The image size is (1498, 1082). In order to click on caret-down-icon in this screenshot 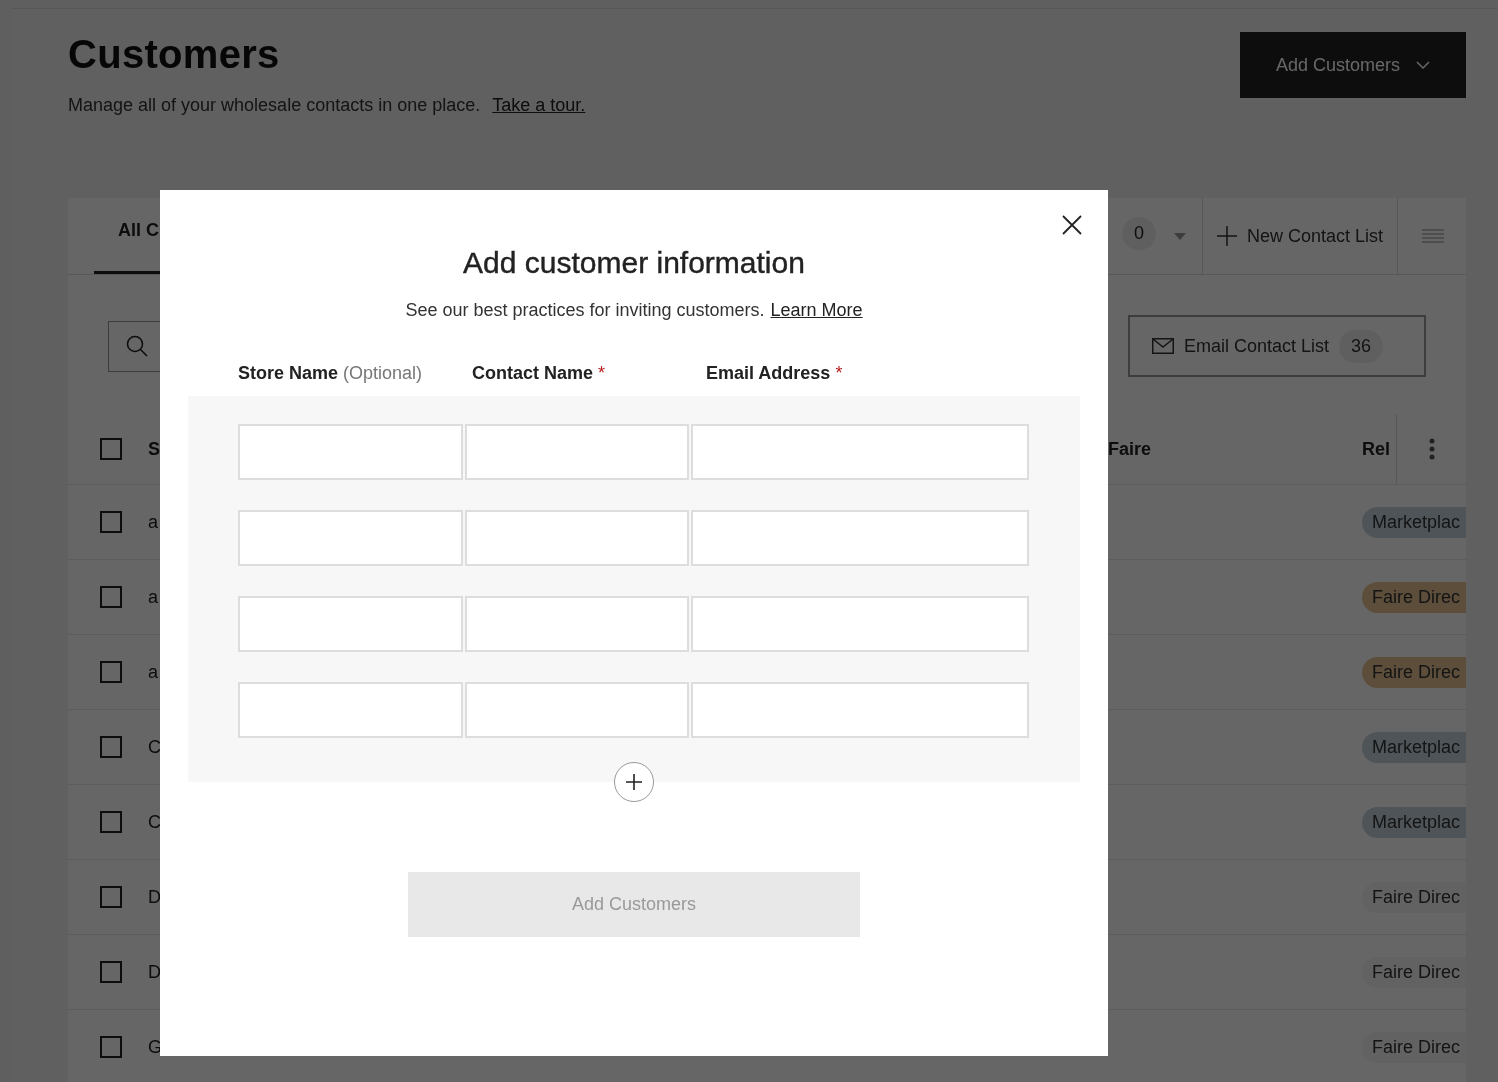, I will do `click(1179, 236)`.